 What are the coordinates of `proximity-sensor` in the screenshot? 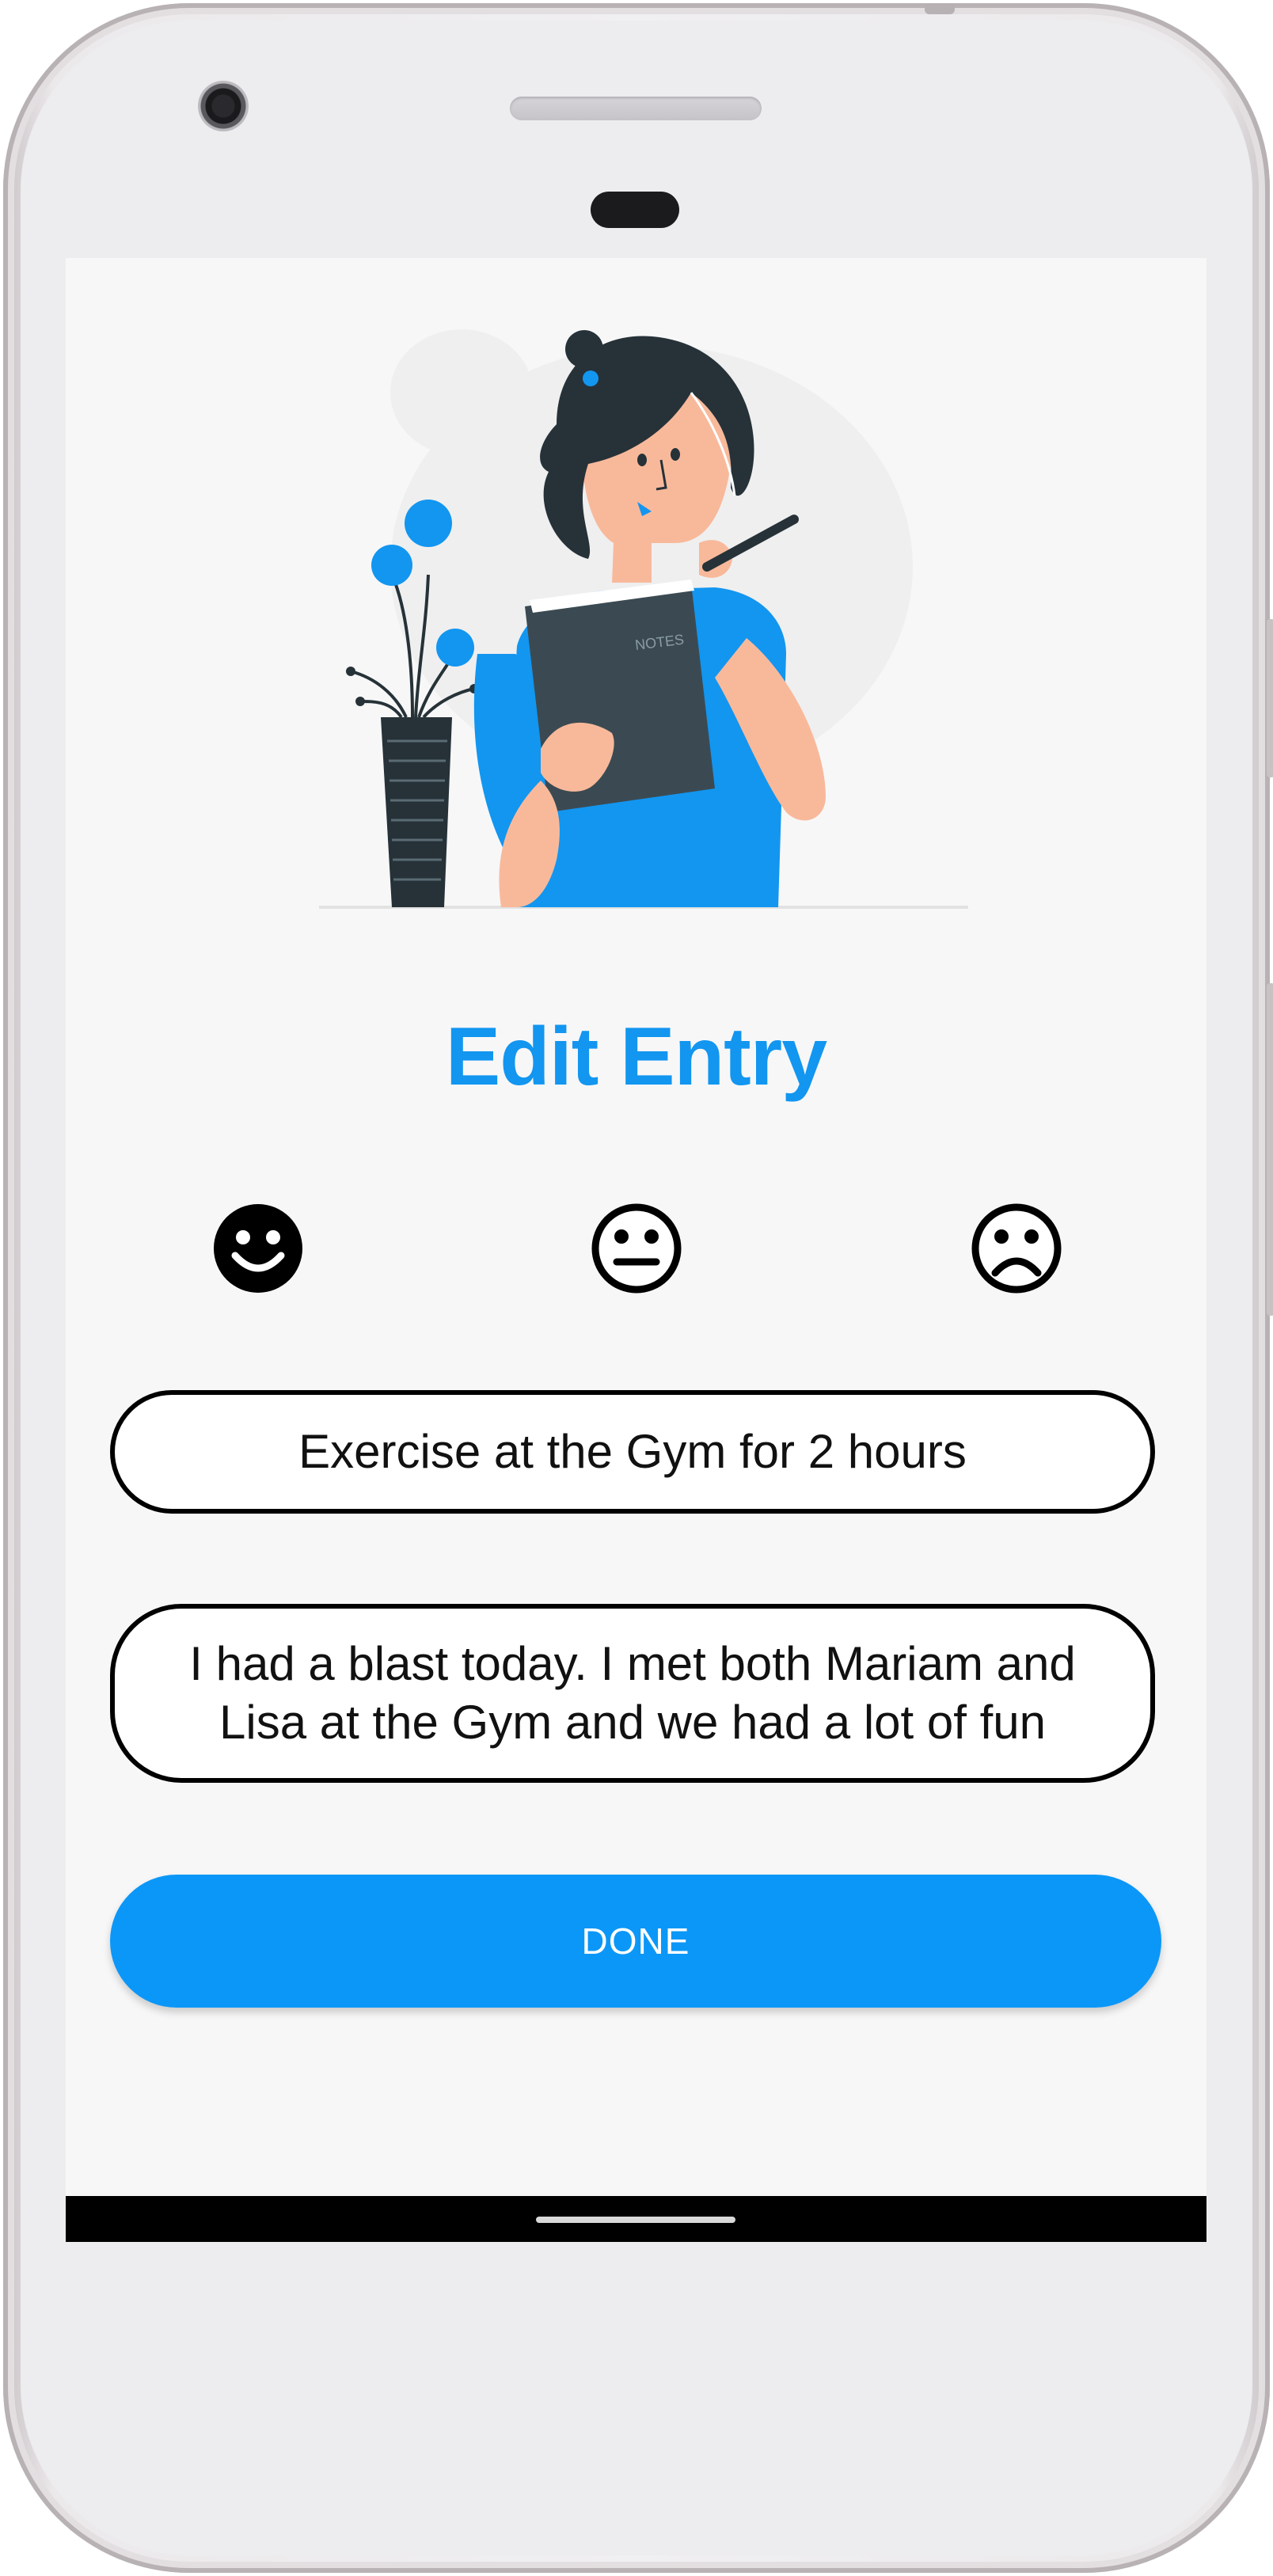 It's located at (635, 210).